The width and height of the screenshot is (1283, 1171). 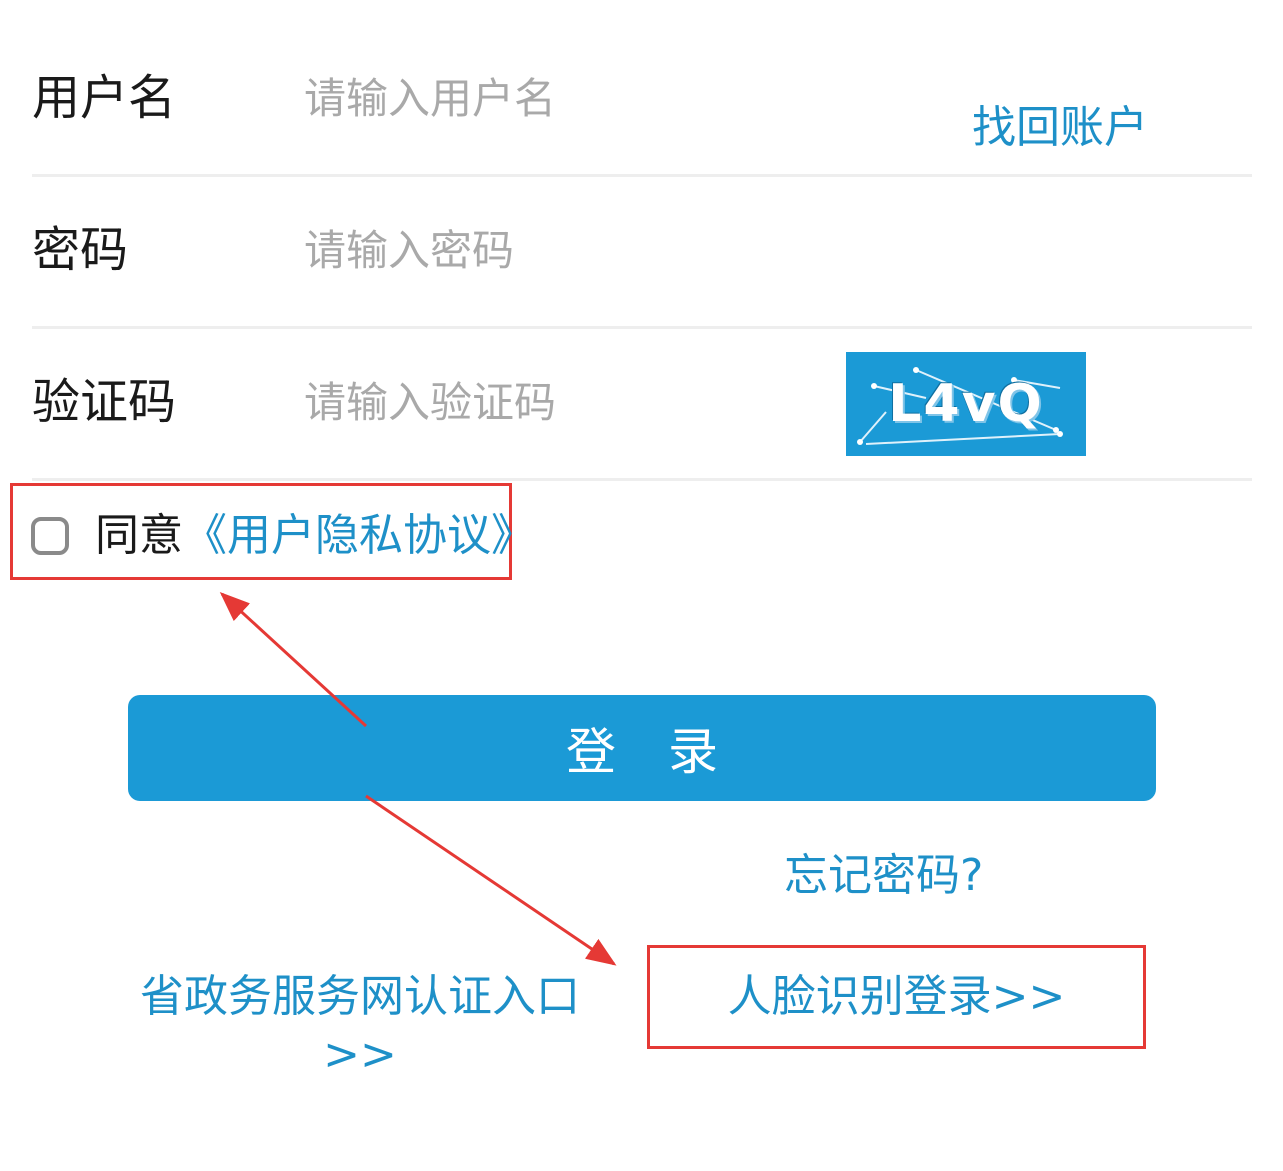 I want to click on password-label: 密码, so click(x=80, y=250).